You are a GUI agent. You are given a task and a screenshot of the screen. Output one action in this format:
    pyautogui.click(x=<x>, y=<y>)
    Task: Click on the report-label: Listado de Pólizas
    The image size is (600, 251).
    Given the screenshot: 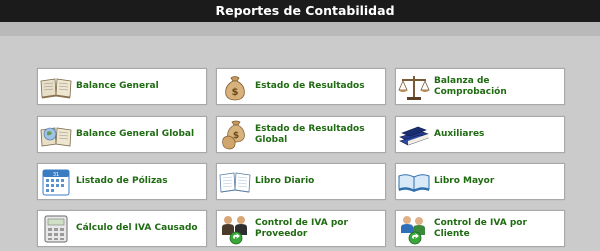 What is the action you would take?
    pyautogui.click(x=122, y=181)
    